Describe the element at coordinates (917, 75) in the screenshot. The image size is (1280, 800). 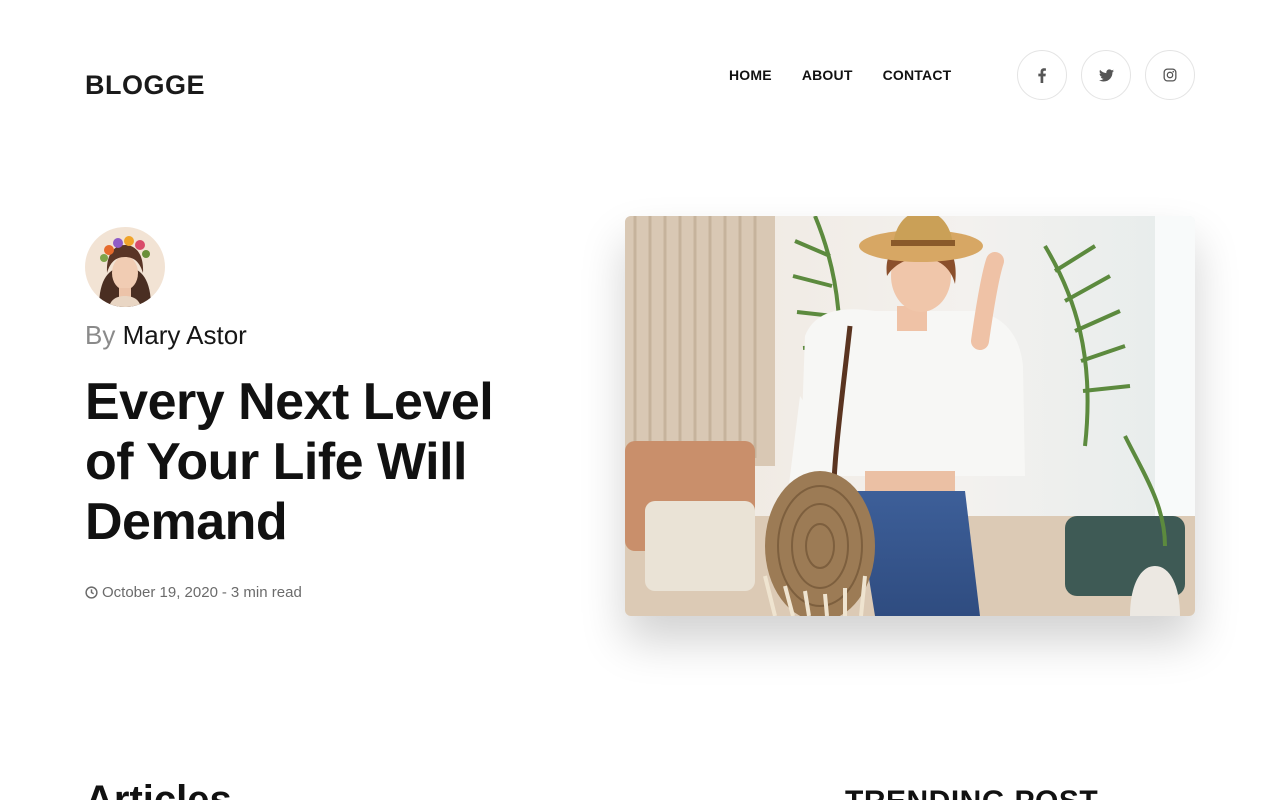
I see `nav-contact-link: CONTACT` at that location.